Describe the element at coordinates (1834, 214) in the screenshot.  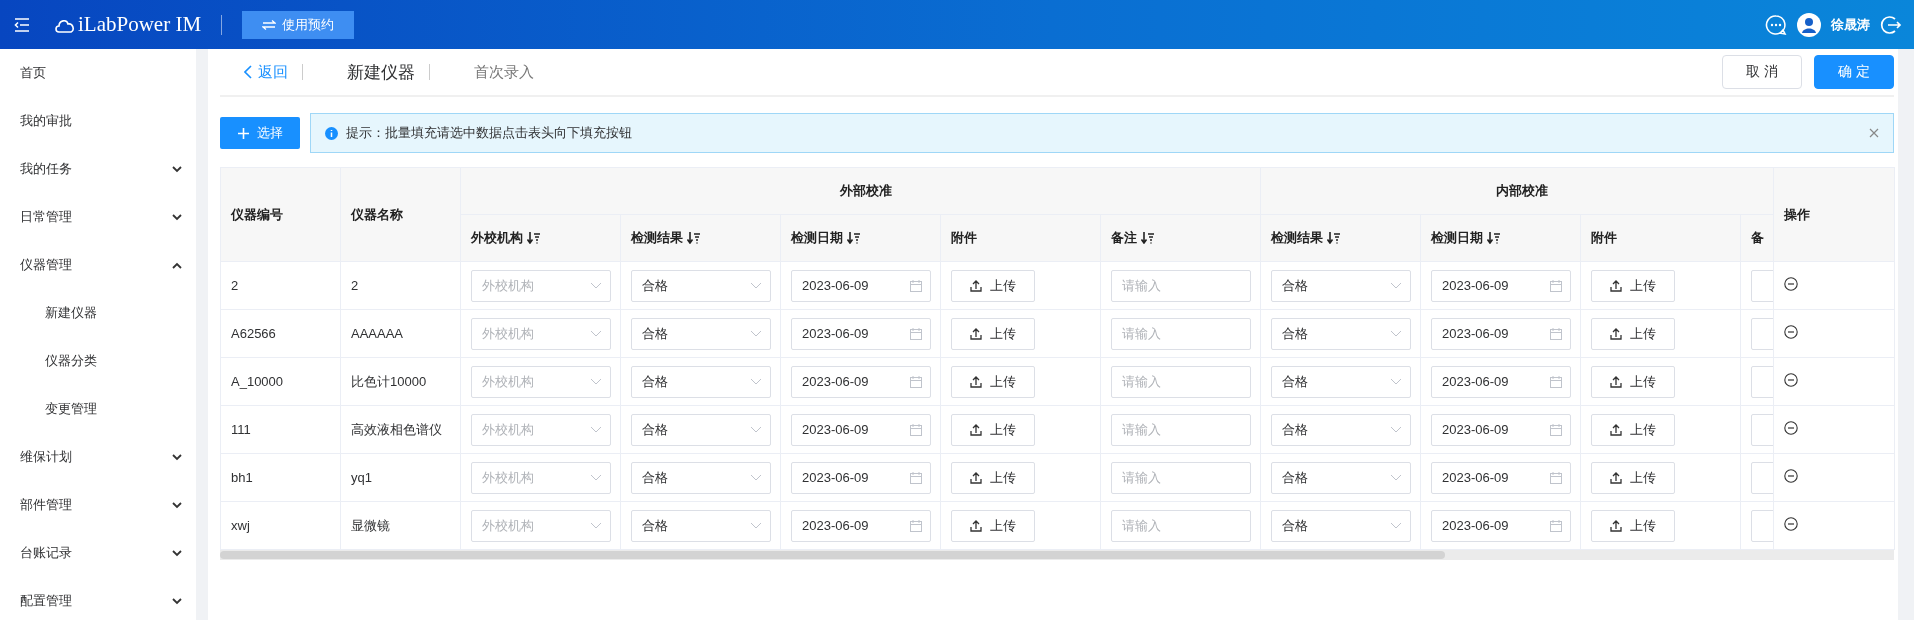
I see `column-header: 操作` at that location.